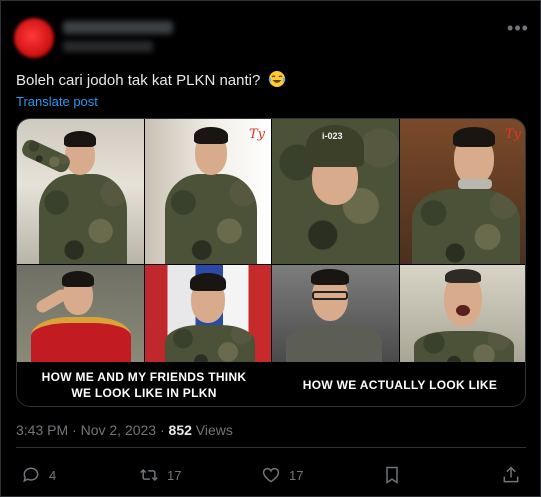  I want to click on photo-helmet-soldier: i-023, so click(335, 191).